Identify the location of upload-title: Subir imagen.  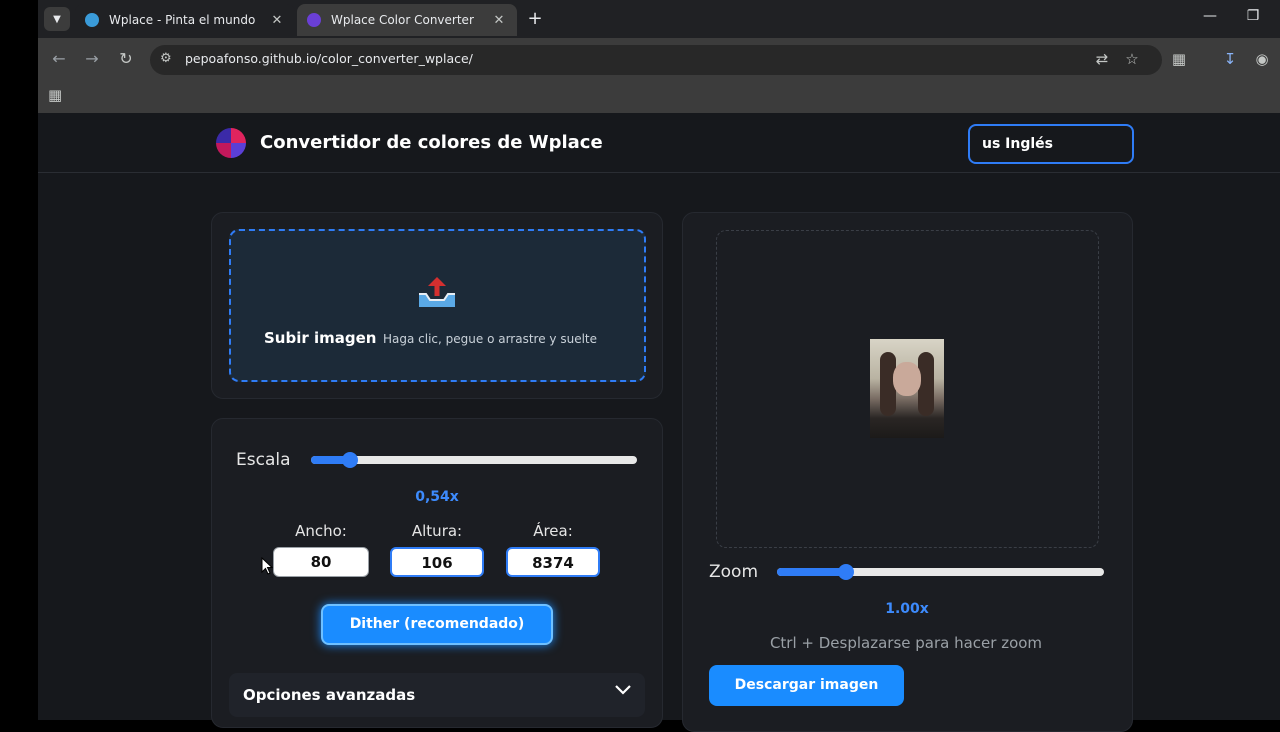
(320, 338).